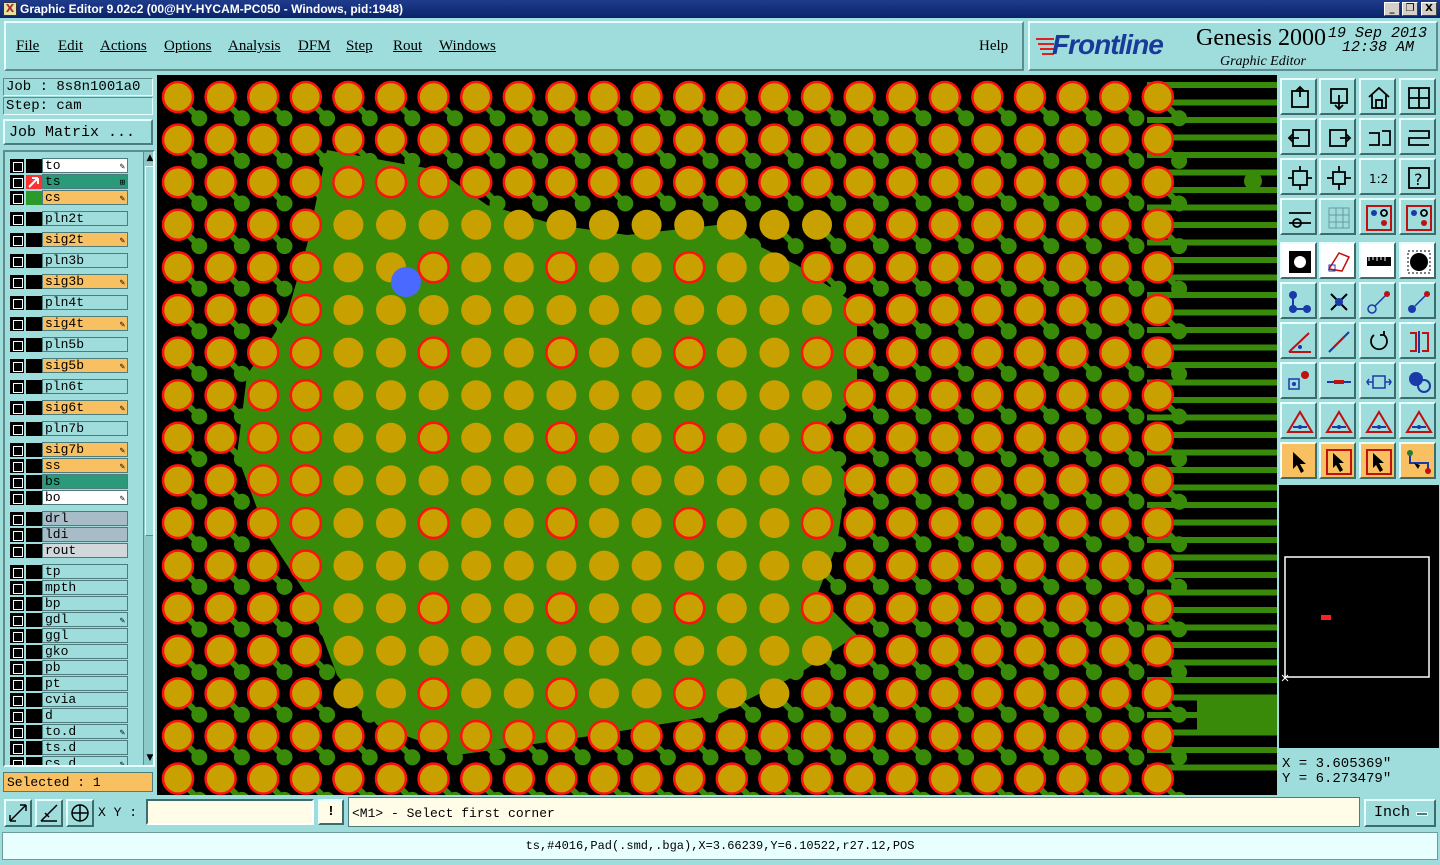  What do you see at coordinates (148, 758) in the screenshot?
I see `scroll-down-icon: ▼` at bounding box center [148, 758].